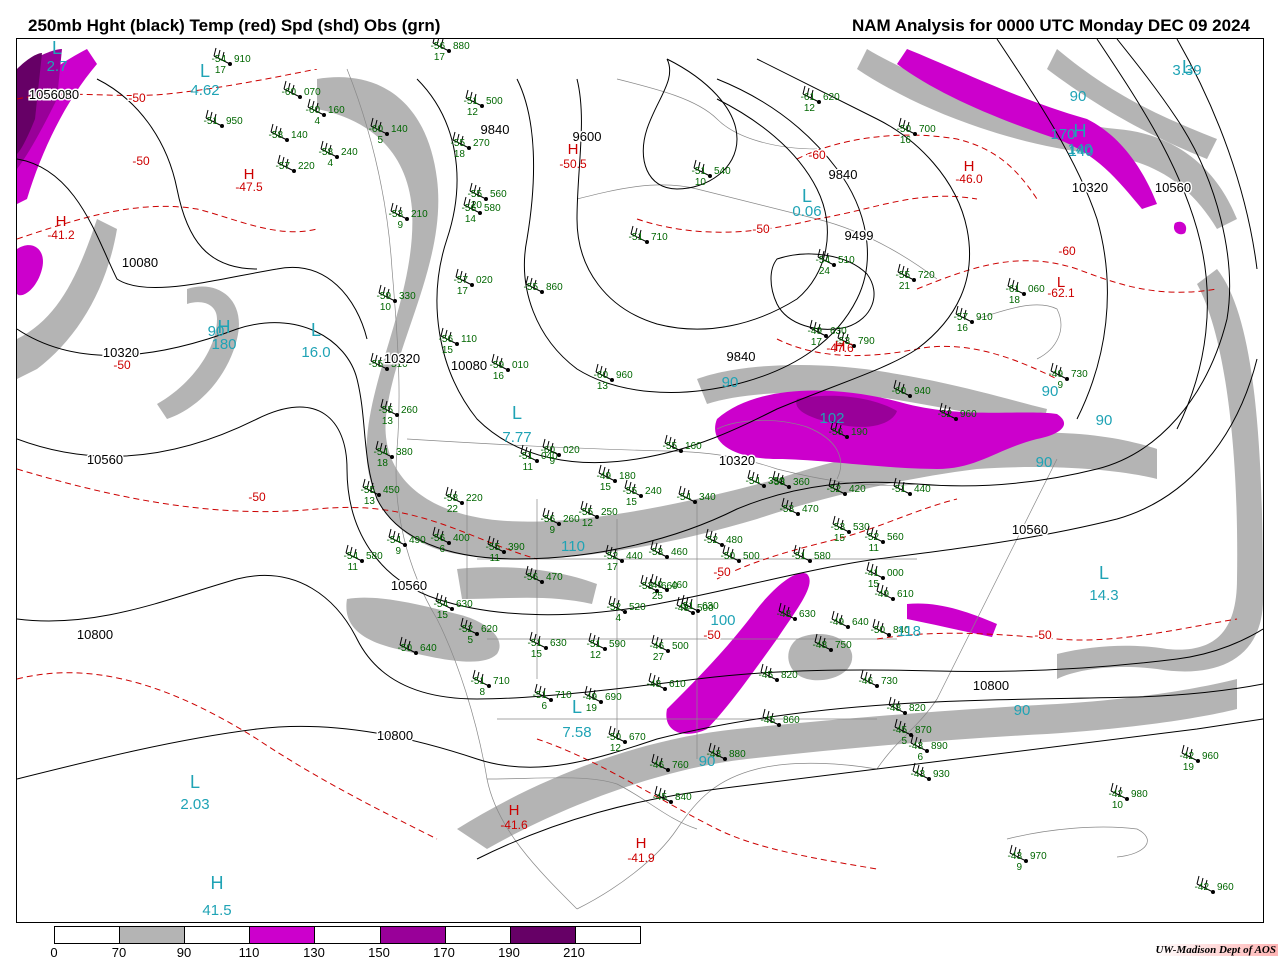 The width and height of the screenshot is (1280, 960). I want to click on station-height: 160, so click(693, 446).